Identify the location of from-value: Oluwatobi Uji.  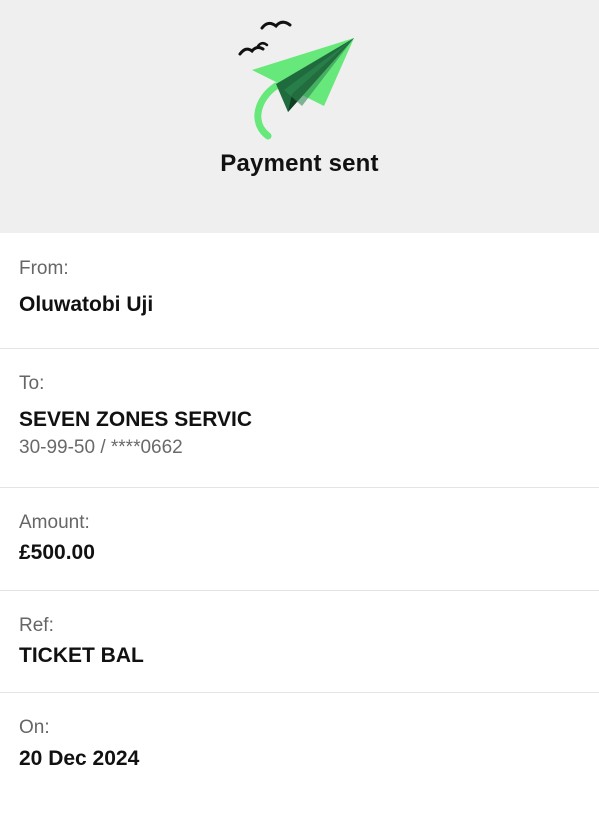
(86, 304).